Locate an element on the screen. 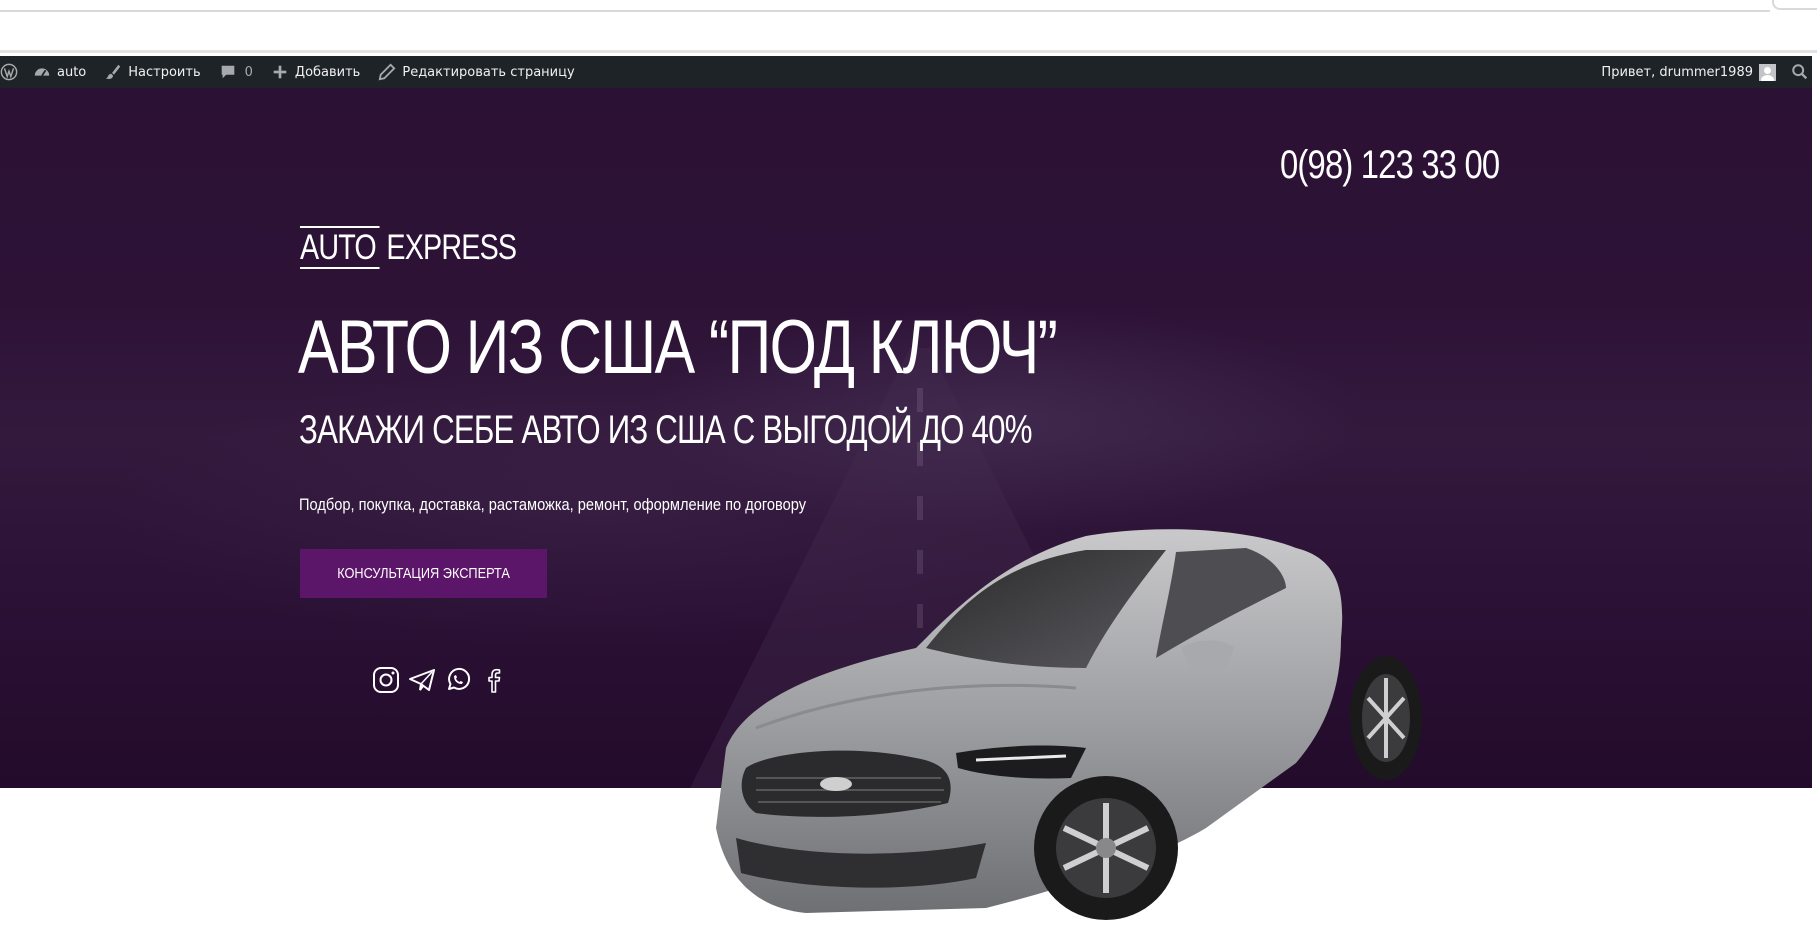  consultation-button-label: КОНСУЛЬТАЦИЯ ЭКСПЕРТА is located at coordinates (423, 573).